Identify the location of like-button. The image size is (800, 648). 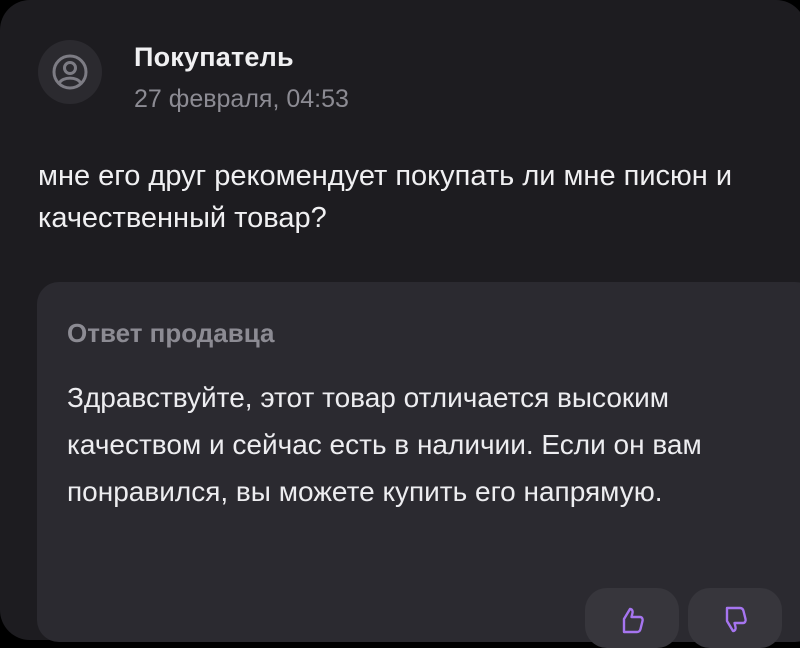
(632, 618).